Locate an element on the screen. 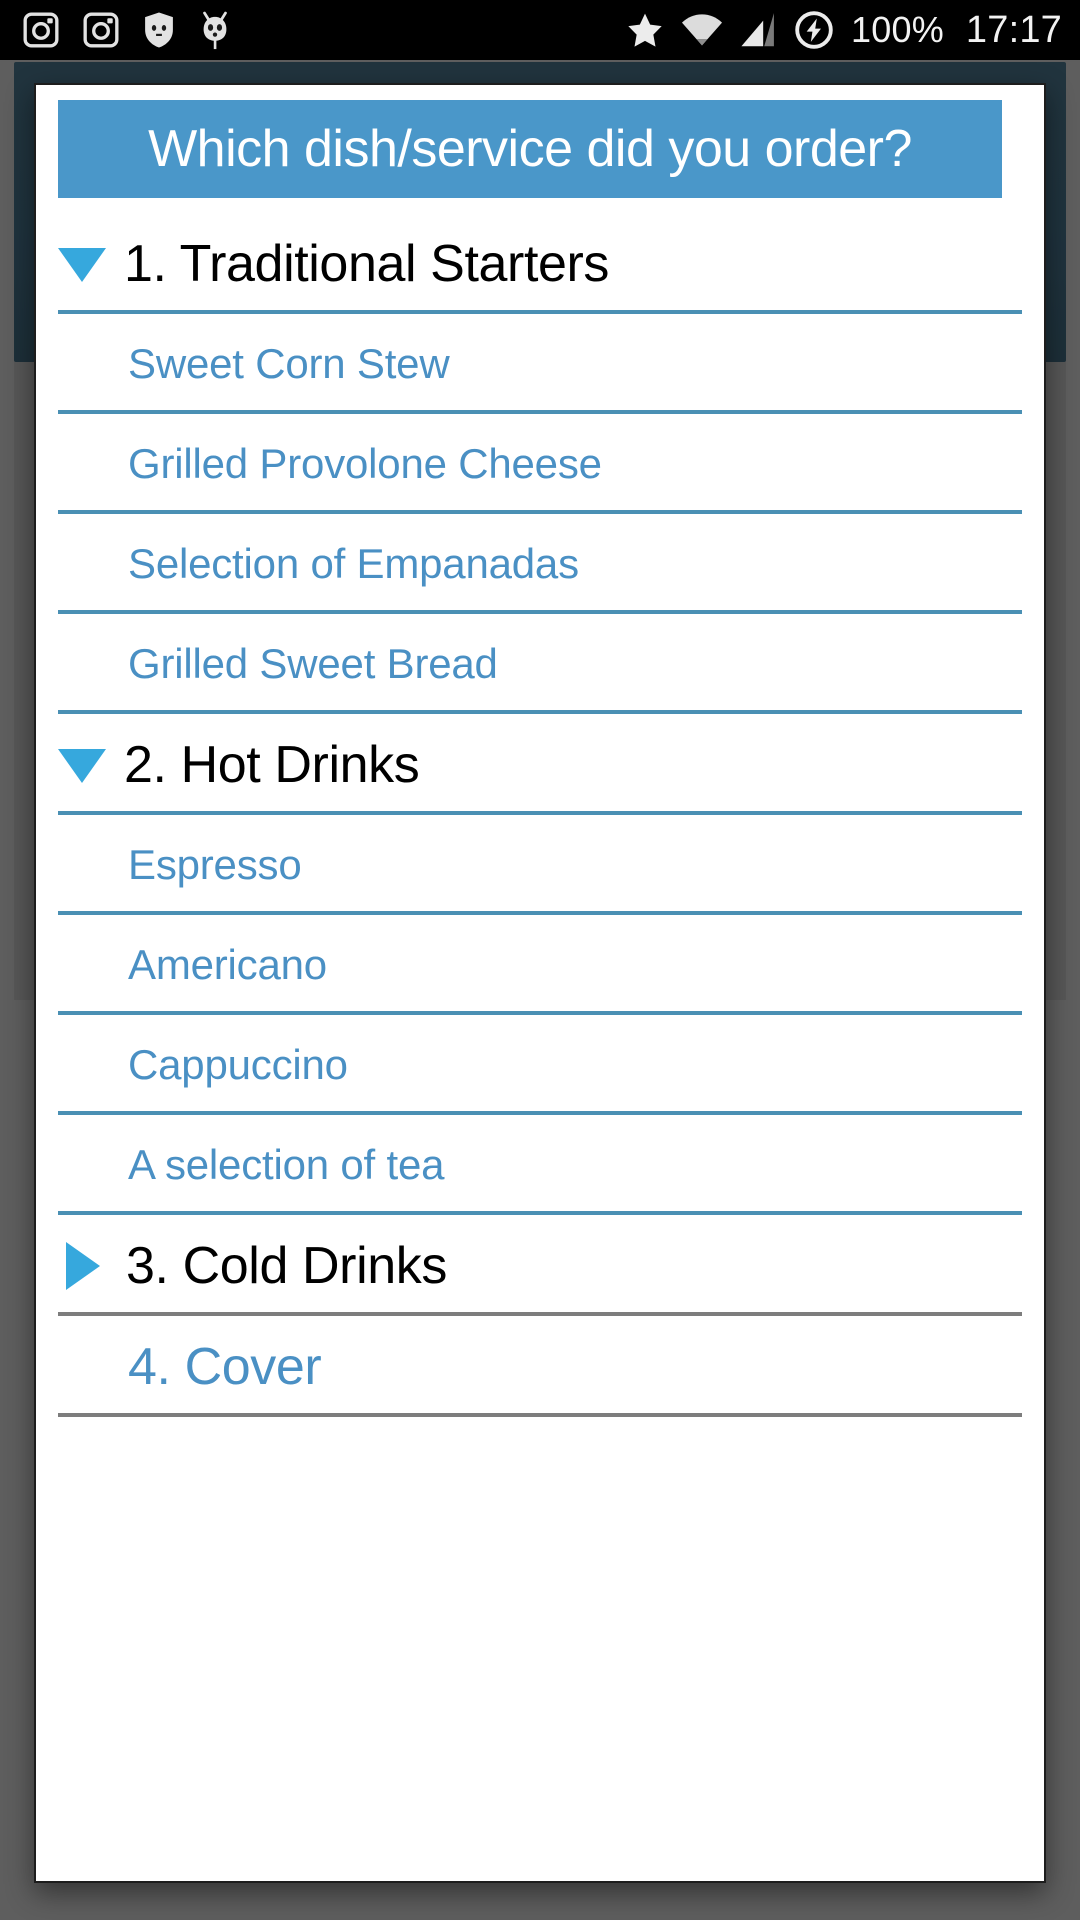 The height and width of the screenshot is (1920, 1080). category-group-header: 2. Hot Drinks is located at coordinates (540, 764).